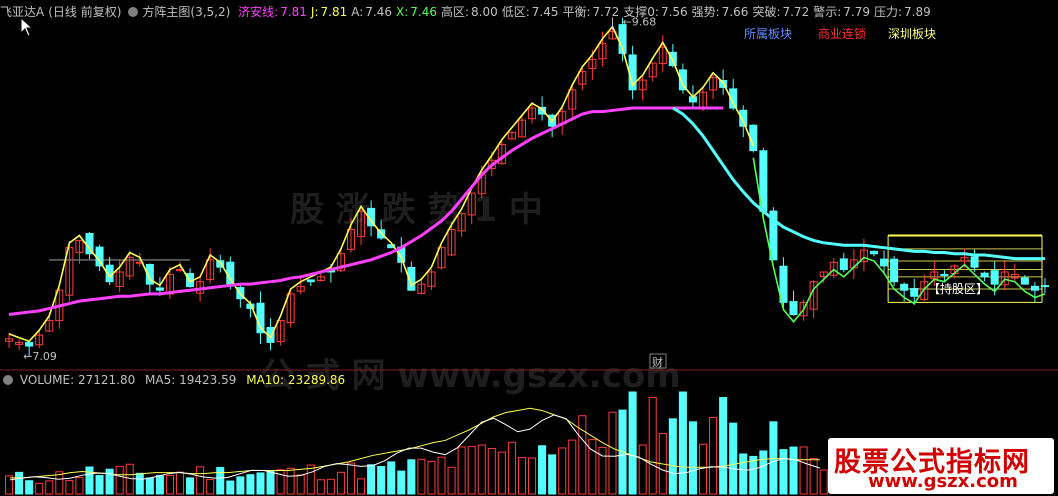 This screenshot has width=1058, height=496. I want to click on high-price-label: ←9.68, so click(639, 22).